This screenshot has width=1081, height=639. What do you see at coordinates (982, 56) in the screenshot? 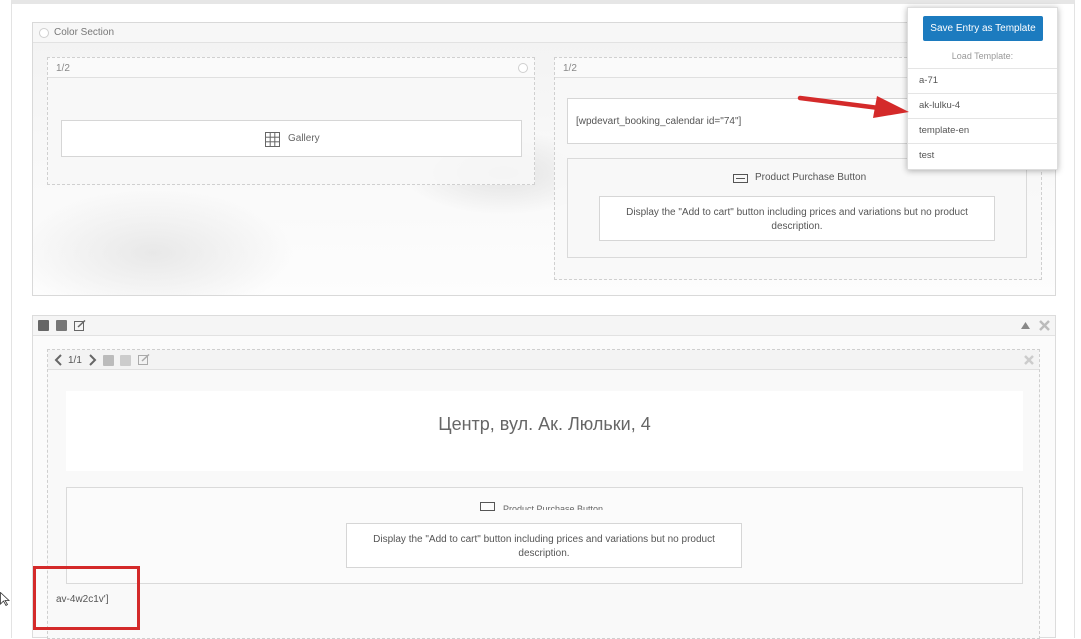
I see `load-template-label: Load Template:` at bounding box center [982, 56].